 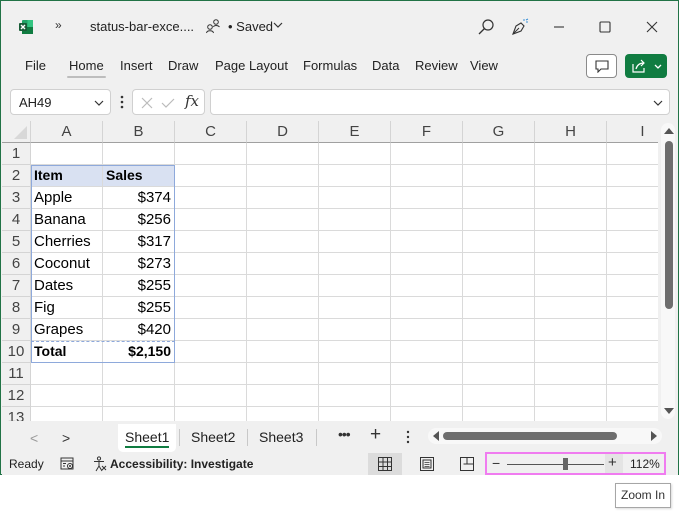 I want to click on item-cell: Fig, so click(x=67, y=308).